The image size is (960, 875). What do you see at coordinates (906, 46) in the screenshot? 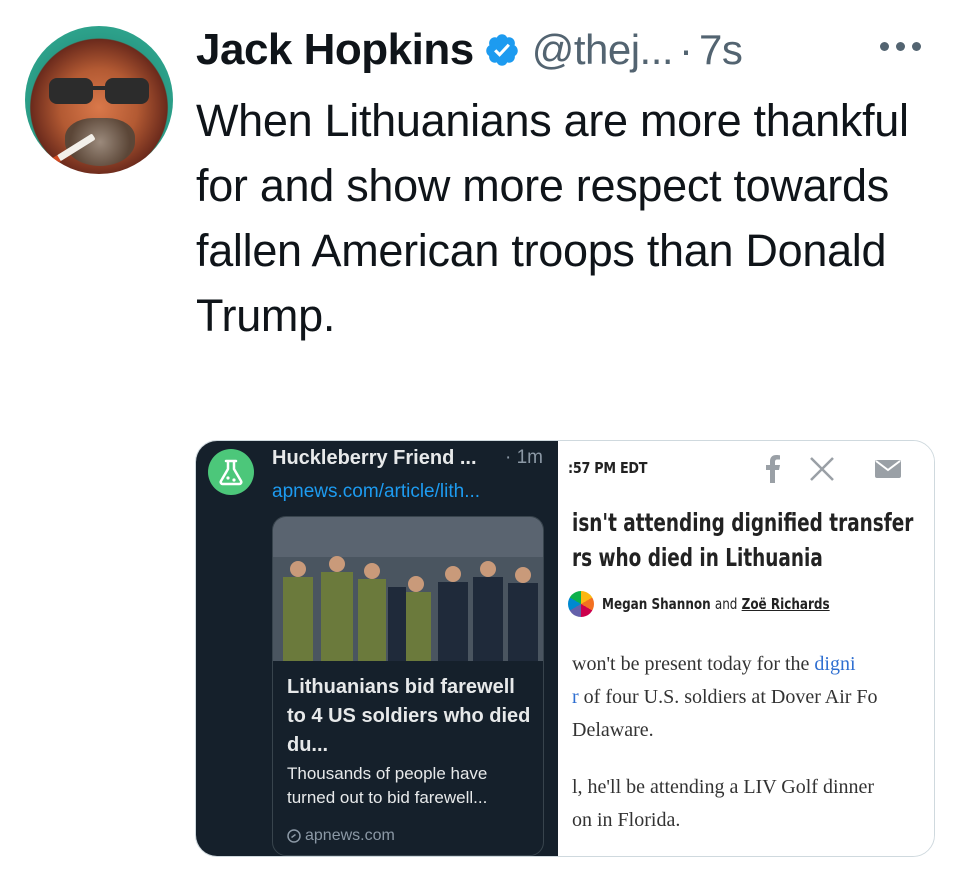
I see `more-options-icon` at bounding box center [906, 46].